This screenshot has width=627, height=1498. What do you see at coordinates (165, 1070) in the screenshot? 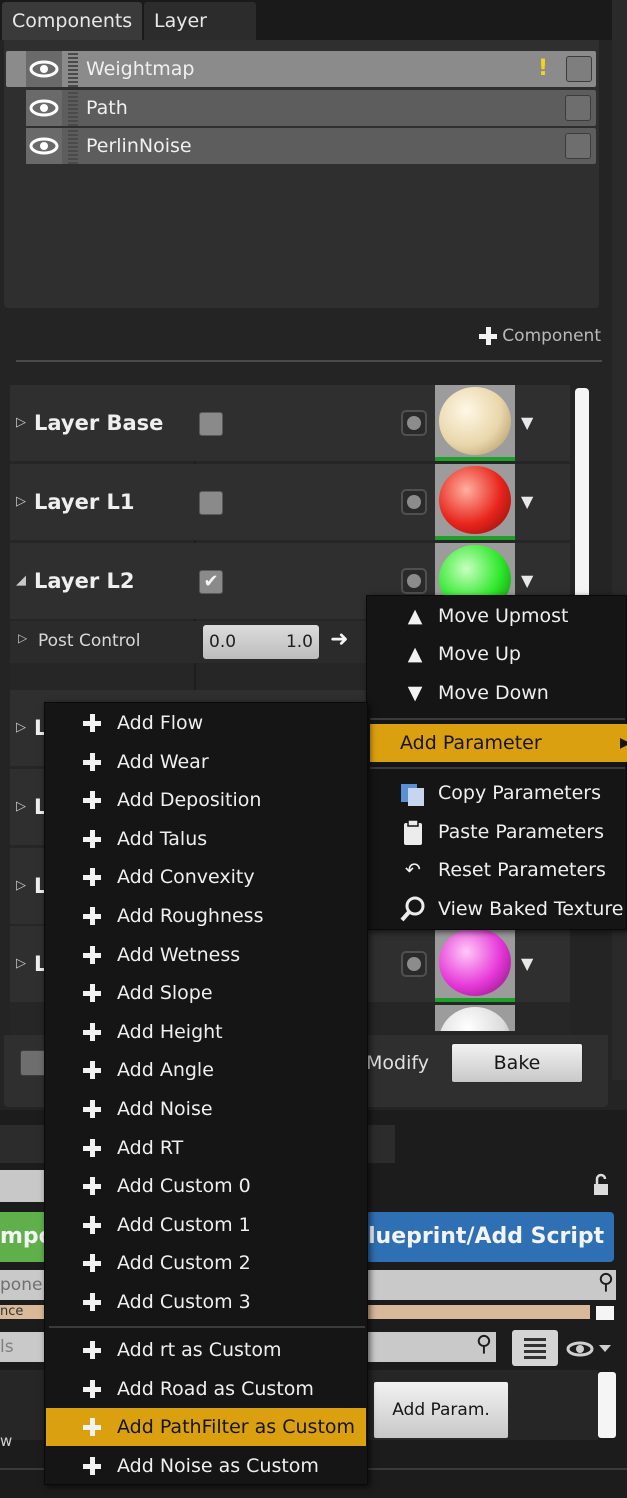
I see `menu-item-label: Add Angle` at bounding box center [165, 1070].